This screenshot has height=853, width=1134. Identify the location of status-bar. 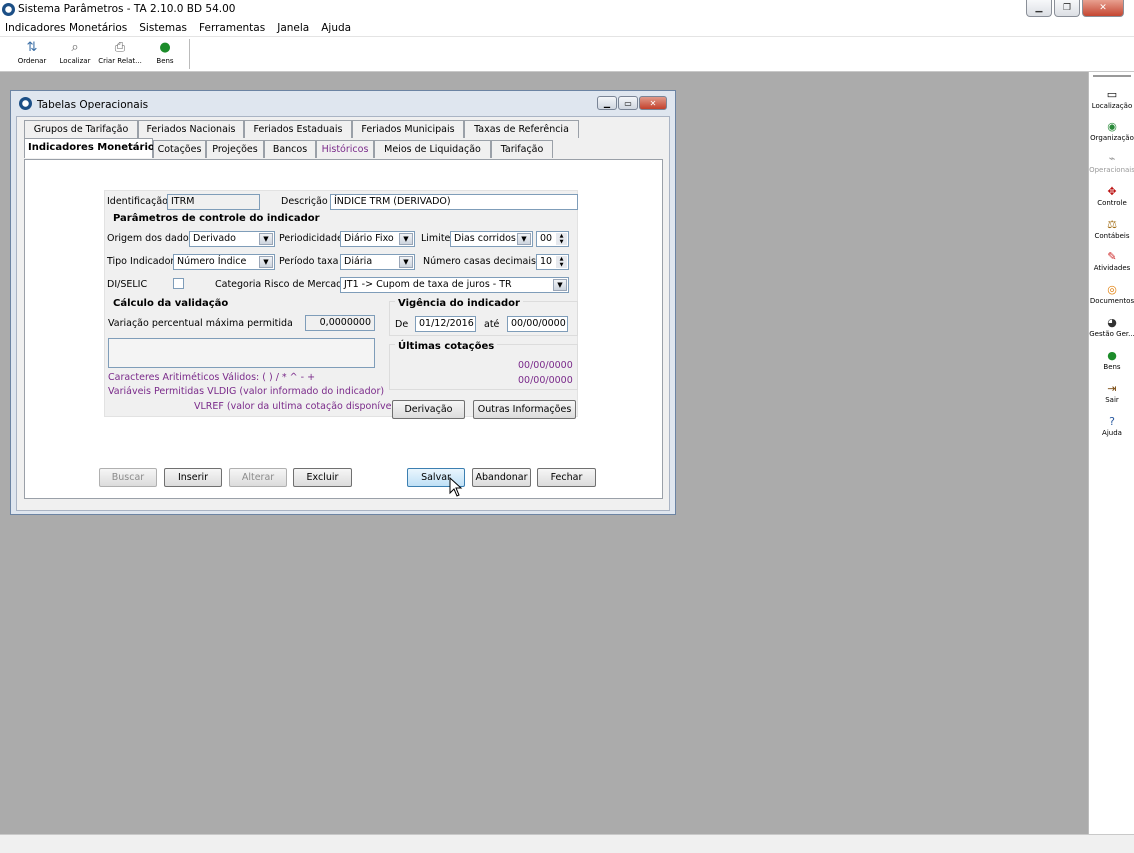
(567, 843).